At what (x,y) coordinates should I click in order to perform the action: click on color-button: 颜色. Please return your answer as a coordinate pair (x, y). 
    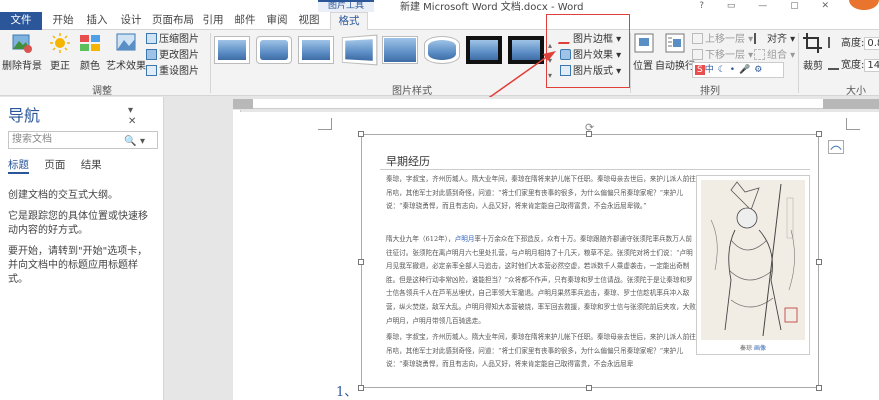
    Looking at the image, I should click on (90, 52).